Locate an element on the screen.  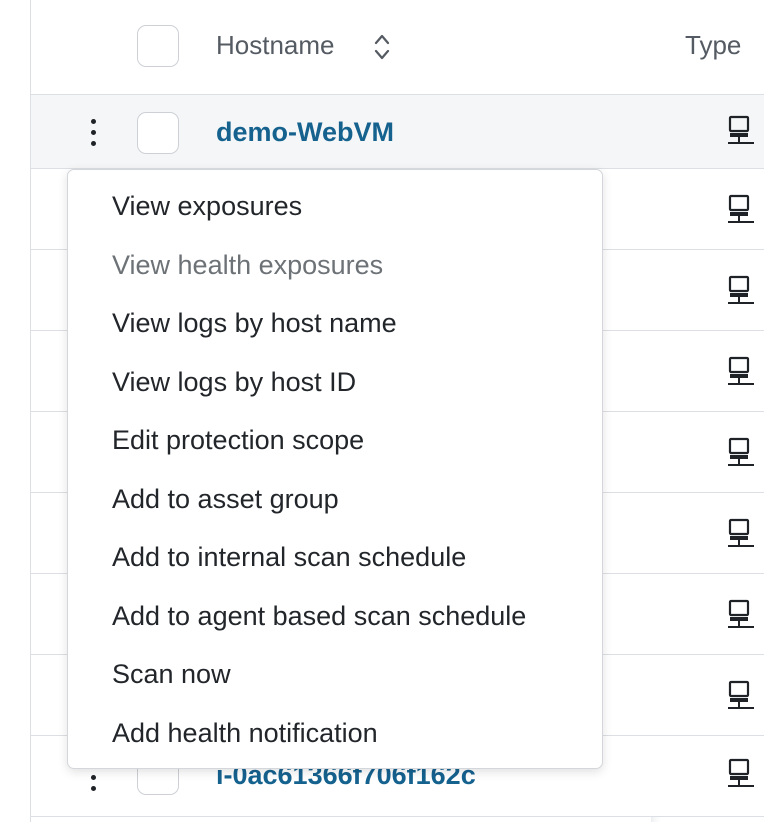
menu-item-view-logs-by-host-id: View logs by host ID is located at coordinates (335, 387).